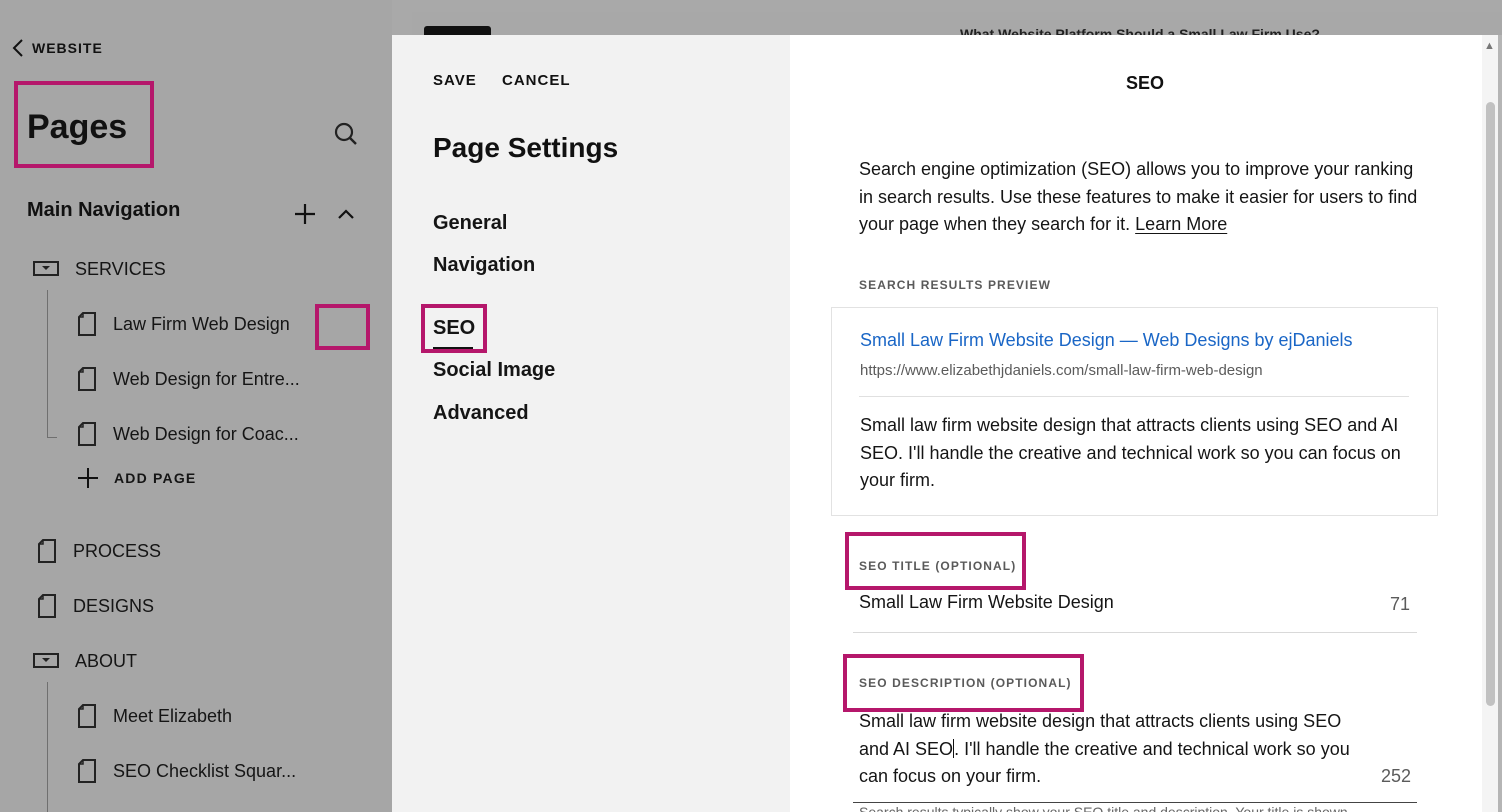 The image size is (1502, 812). Describe the element at coordinates (1134, 396) in the screenshot. I see `preview-divider` at that location.